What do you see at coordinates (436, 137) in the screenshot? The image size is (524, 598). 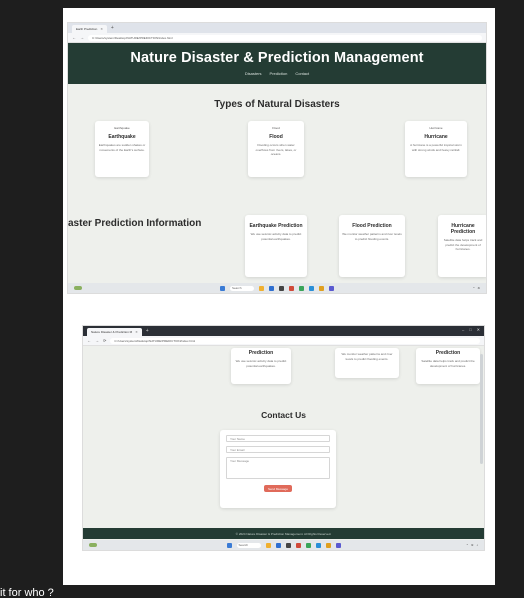 I see `card-title: Hurricane` at bounding box center [436, 137].